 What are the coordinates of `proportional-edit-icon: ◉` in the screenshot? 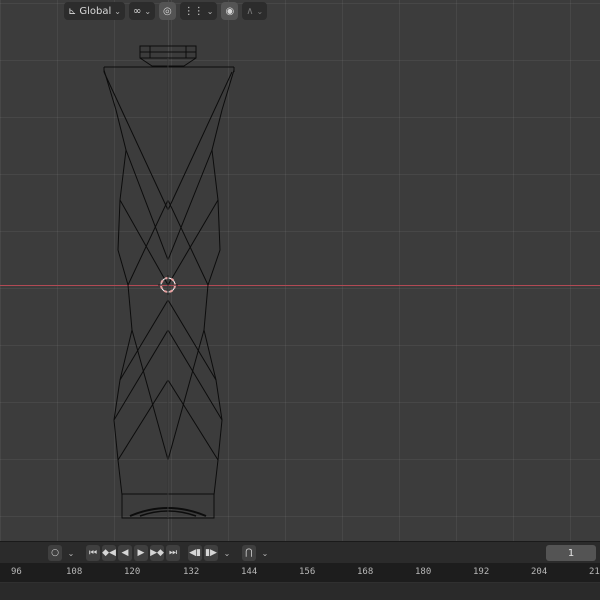 It's located at (230, 11).